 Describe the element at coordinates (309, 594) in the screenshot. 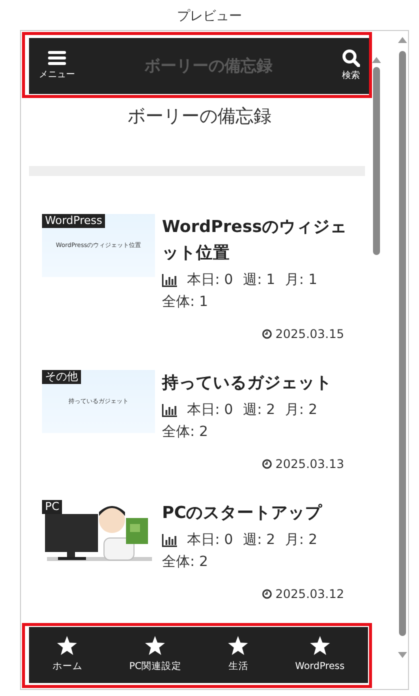

I see `post-date: 2025.03.12` at that location.